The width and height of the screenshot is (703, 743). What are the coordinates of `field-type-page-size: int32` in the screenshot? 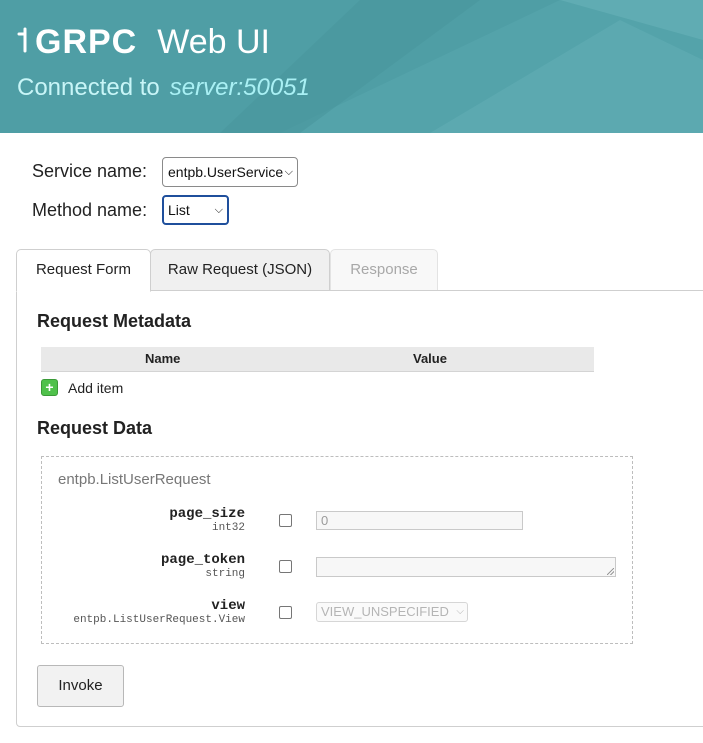 It's located at (228, 528).